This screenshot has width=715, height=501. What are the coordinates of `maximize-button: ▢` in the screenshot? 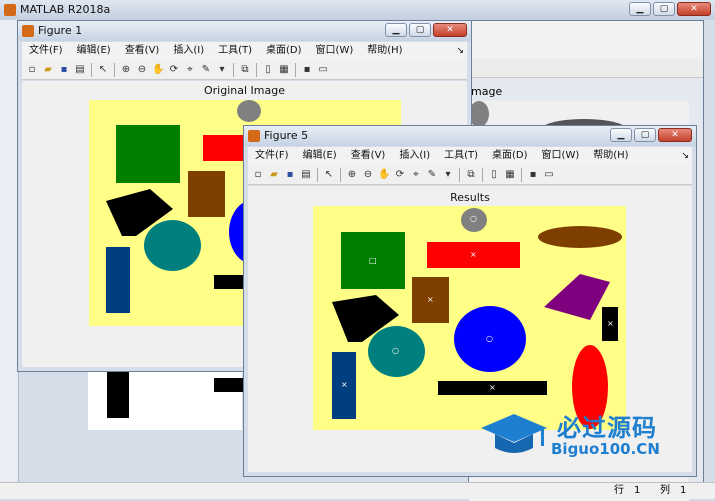 It's located at (664, 9).